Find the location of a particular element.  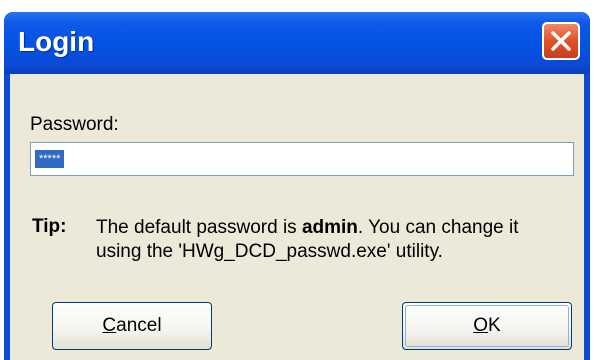

password-field: ***** is located at coordinates (302, 159).